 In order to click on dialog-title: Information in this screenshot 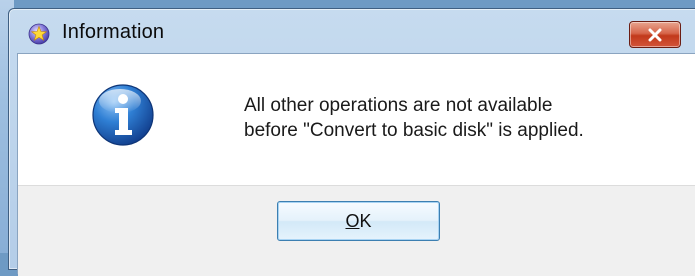, I will do `click(113, 32)`.